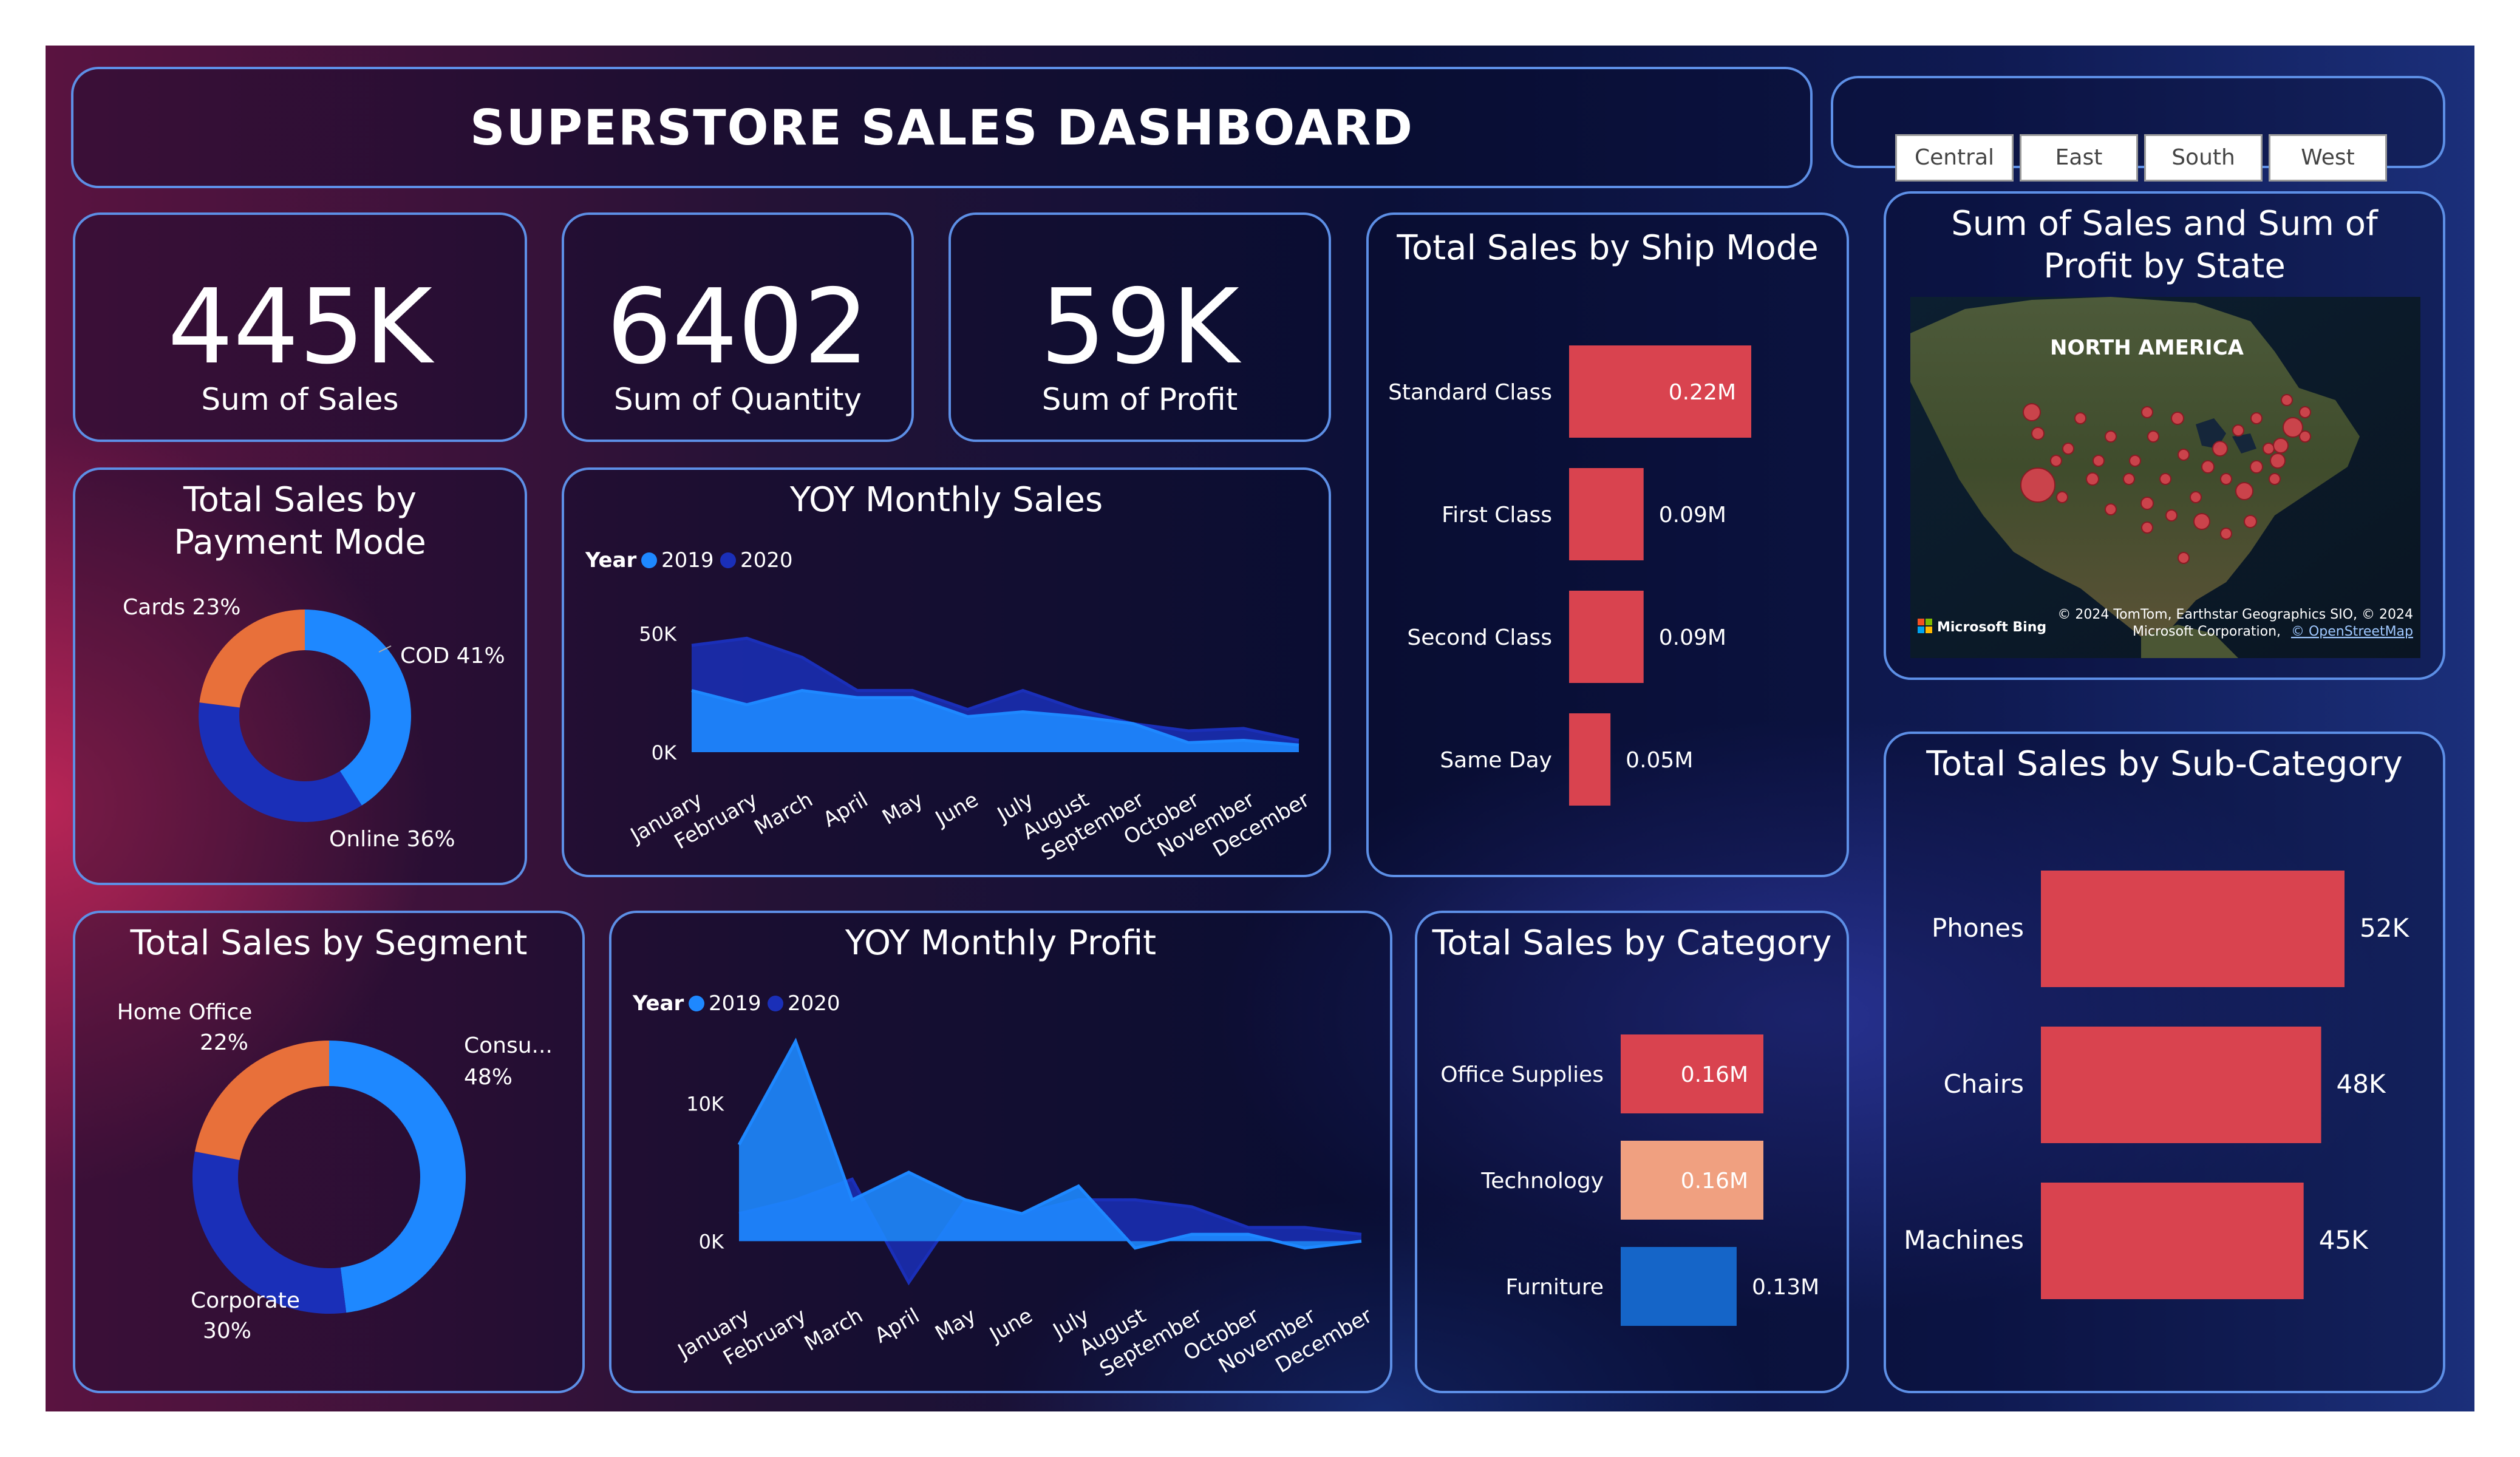  What do you see at coordinates (1496, 760) in the screenshot?
I see `category-label: Same Day` at bounding box center [1496, 760].